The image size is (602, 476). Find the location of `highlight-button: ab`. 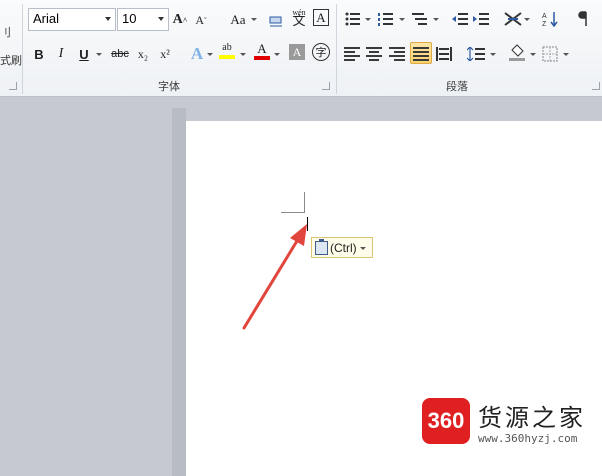

highlight-button: ab is located at coordinates (227, 51).